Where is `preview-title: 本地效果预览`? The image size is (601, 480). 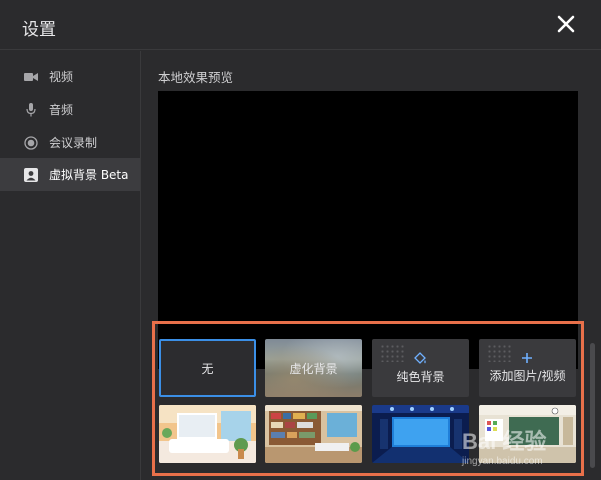 preview-title: 本地效果预览 is located at coordinates (196, 77).